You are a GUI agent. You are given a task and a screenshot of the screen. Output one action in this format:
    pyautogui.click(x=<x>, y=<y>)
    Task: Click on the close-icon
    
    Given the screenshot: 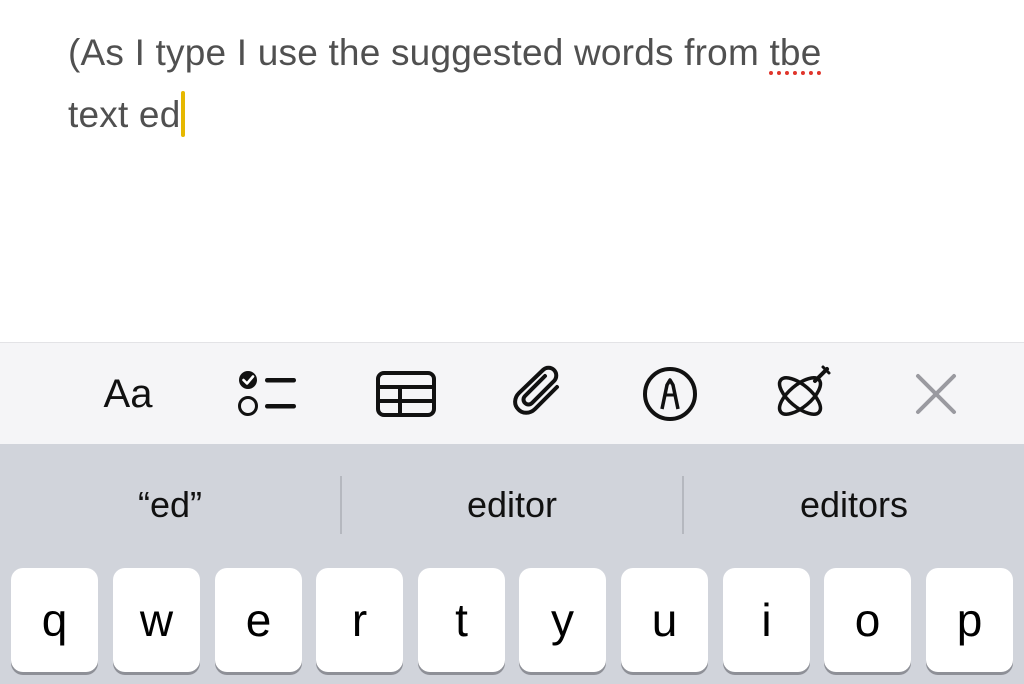 What is the action you would take?
    pyautogui.click(x=936, y=394)
    